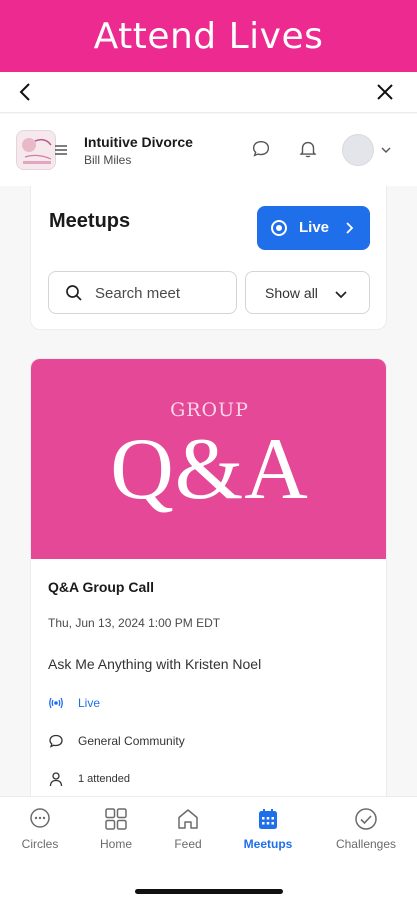  What do you see at coordinates (104, 779) in the screenshot?
I see `event-attendance: 1 attended` at bounding box center [104, 779].